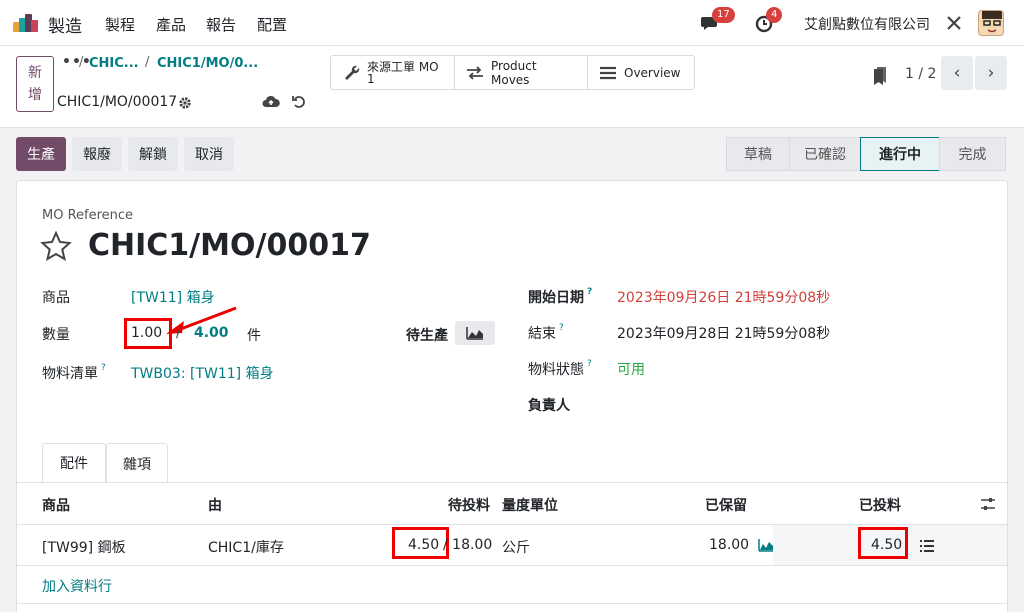 This screenshot has height=612, width=1024. I want to click on table-footer-divider, so click(512, 603).